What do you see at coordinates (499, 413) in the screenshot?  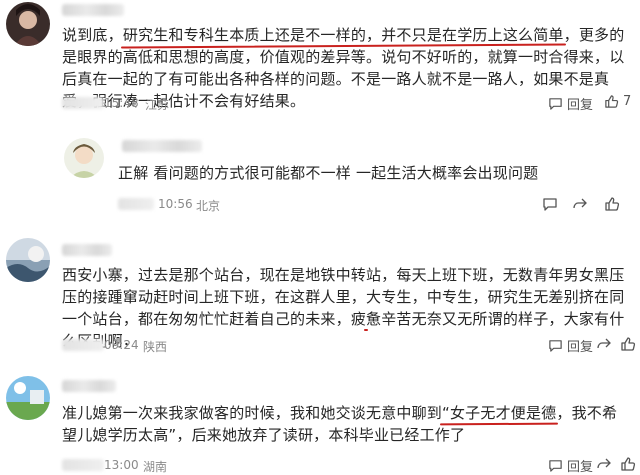 I see `underlined-highlight: “女子无才便是德` at bounding box center [499, 413].